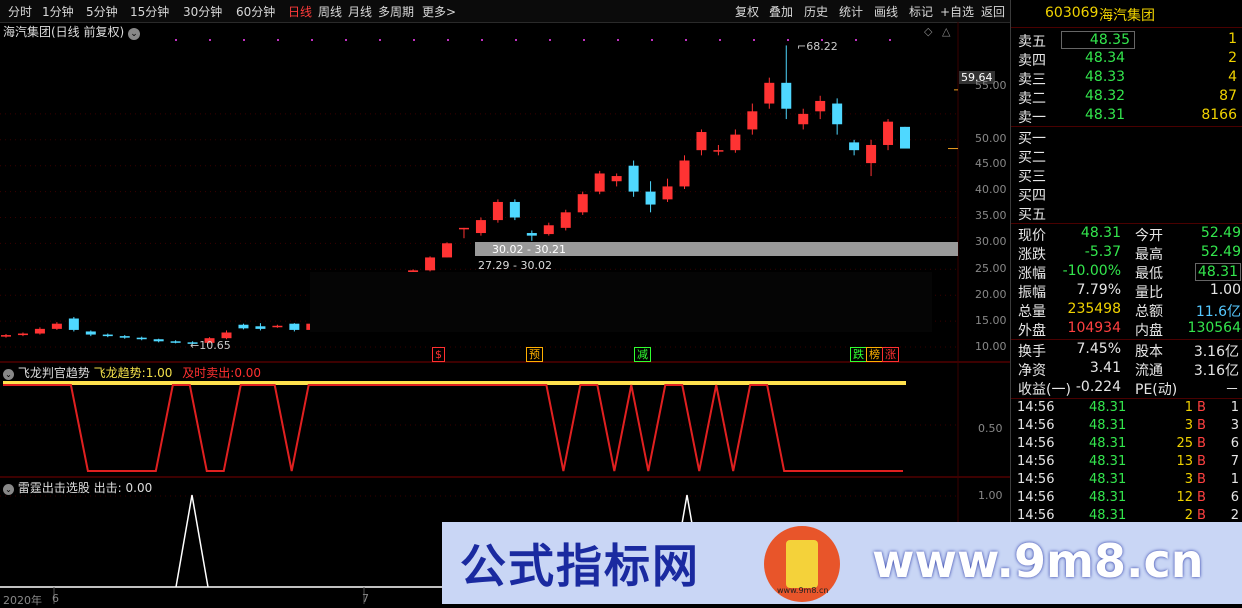 This screenshot has width=1242, height=608. What do you see at coordinates (202, 11) in the screenshot?
I see `tab-30min: 30分钟` at bounding box center [202, 11].